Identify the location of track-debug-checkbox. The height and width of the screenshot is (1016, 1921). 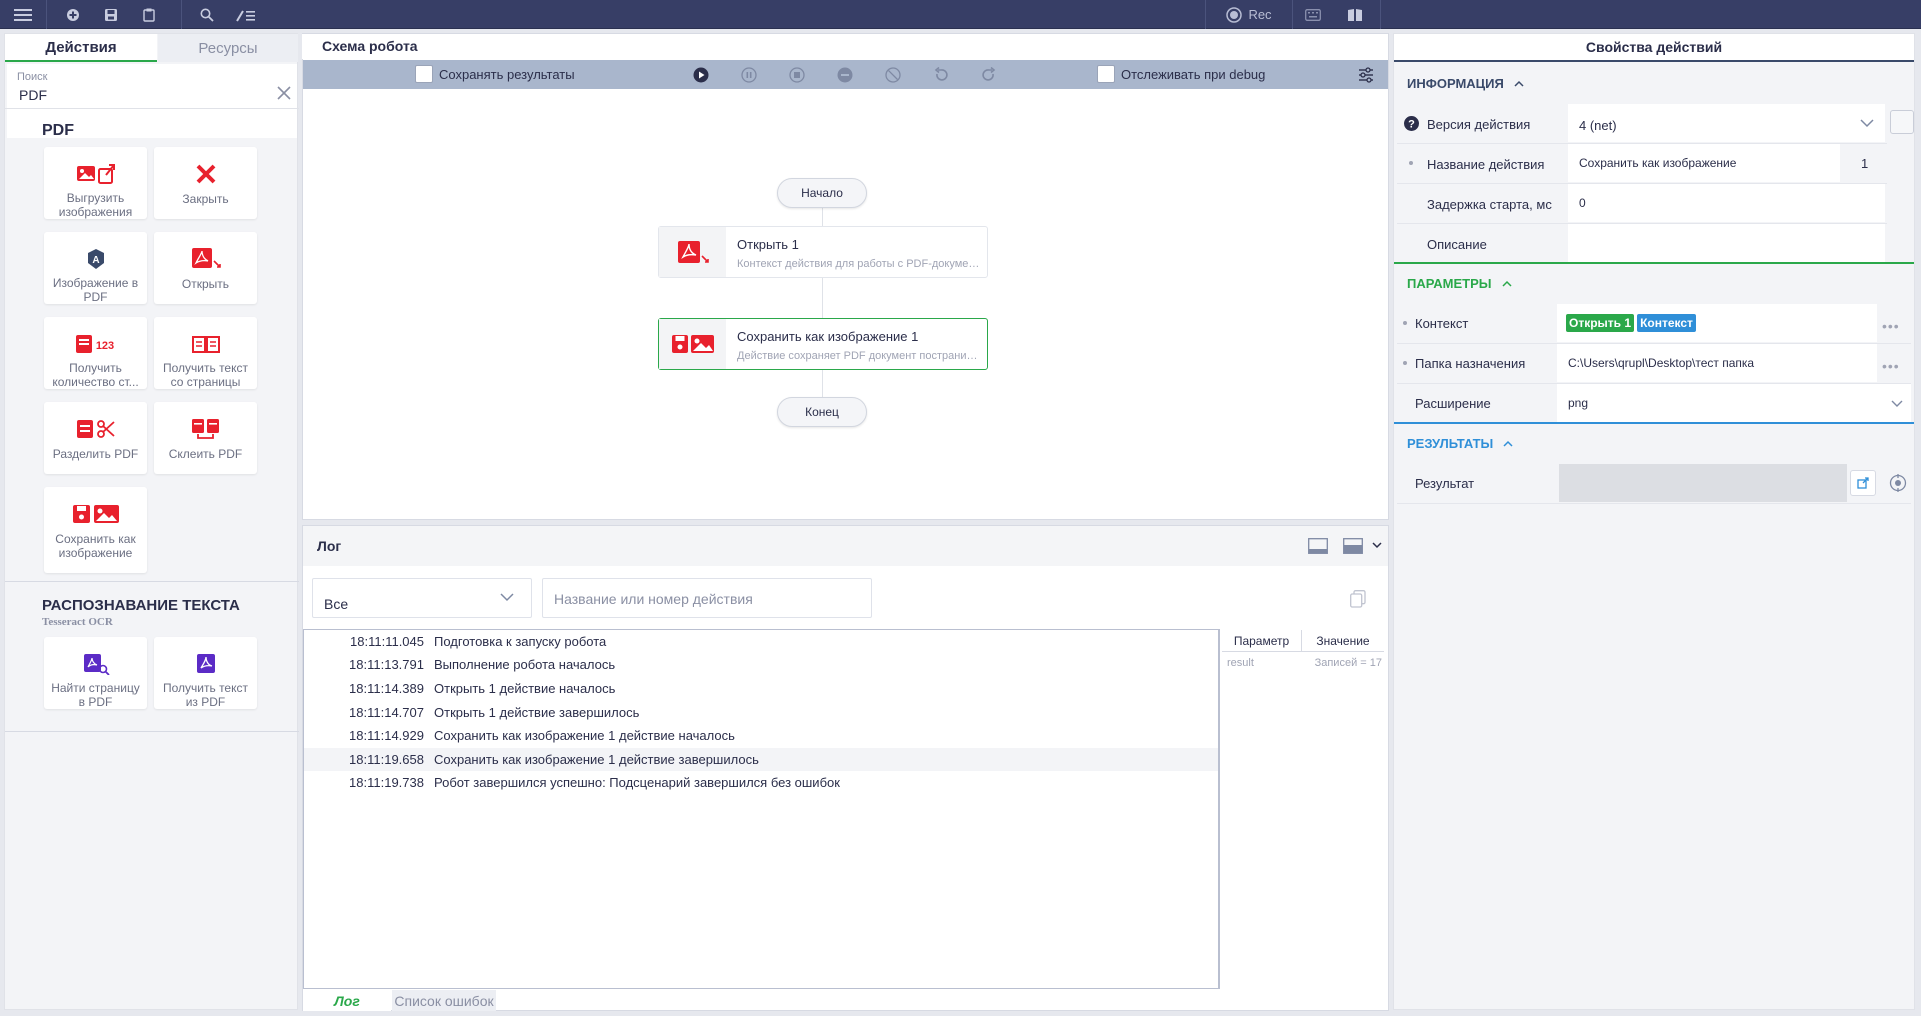
(1106, 74).